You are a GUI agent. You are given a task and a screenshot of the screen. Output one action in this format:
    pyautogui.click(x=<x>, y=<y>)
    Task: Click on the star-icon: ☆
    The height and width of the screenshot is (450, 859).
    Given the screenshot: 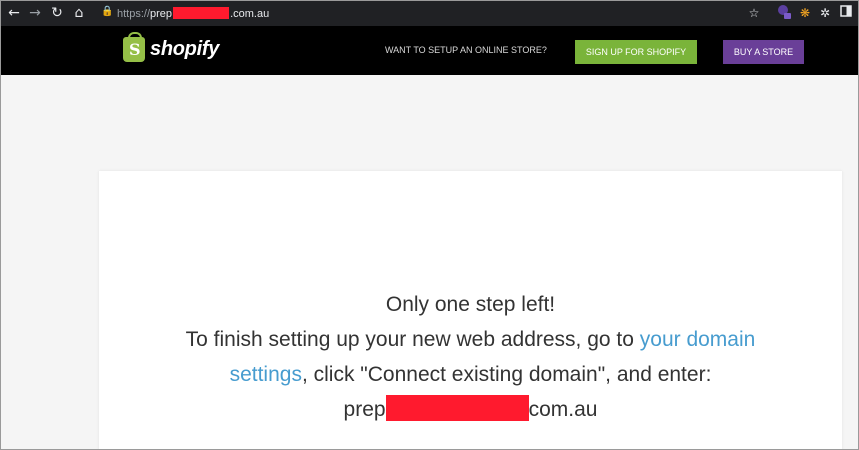 What is the action you would take?
    pyautogui.click(x=754, y=13)
    